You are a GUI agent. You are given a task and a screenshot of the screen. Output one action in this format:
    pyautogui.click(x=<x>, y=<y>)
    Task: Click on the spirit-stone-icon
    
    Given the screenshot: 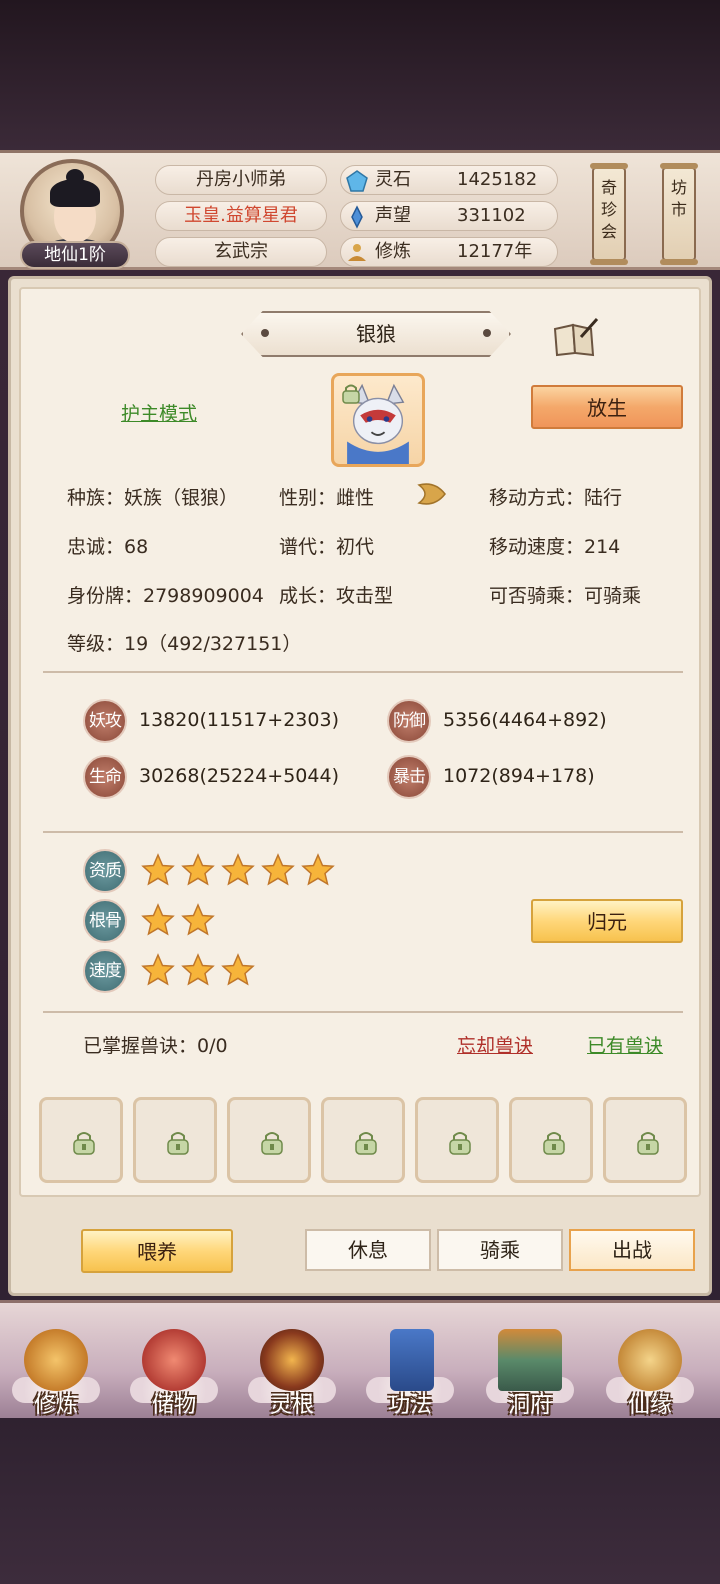 What is the action you would take?
    pyautogui.click(x=357, y=181)
    